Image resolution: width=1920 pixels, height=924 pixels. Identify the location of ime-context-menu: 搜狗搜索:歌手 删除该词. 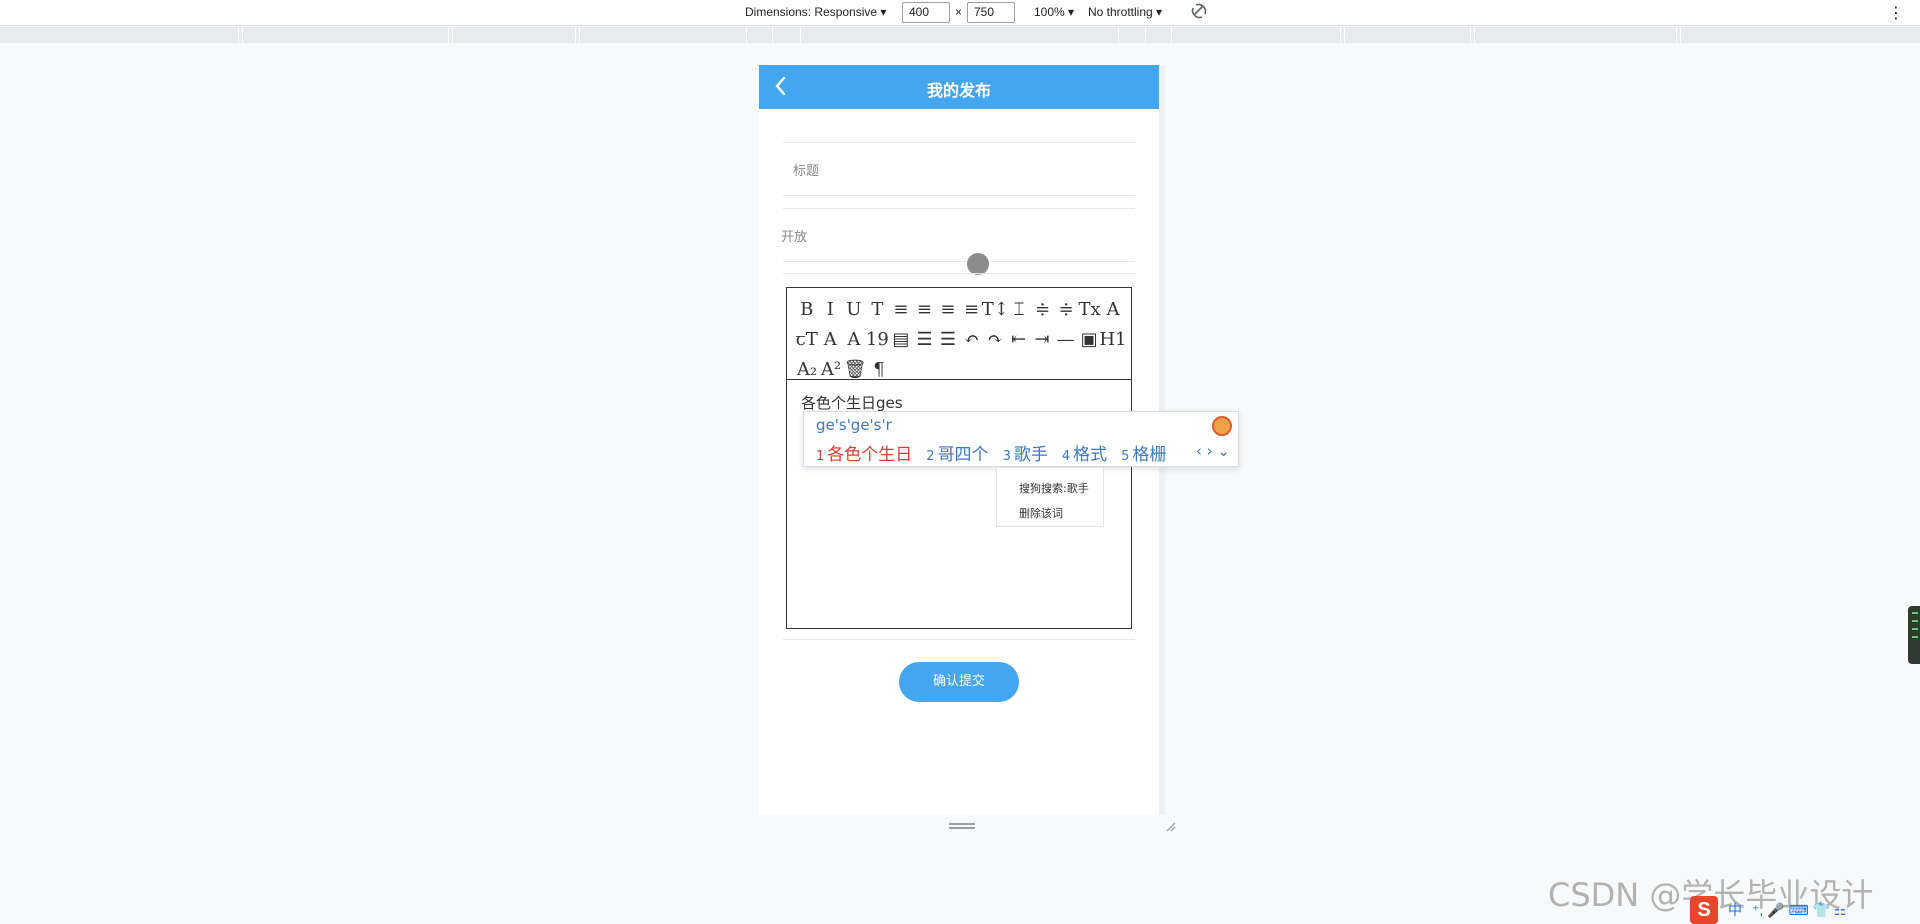
(1050, 497).